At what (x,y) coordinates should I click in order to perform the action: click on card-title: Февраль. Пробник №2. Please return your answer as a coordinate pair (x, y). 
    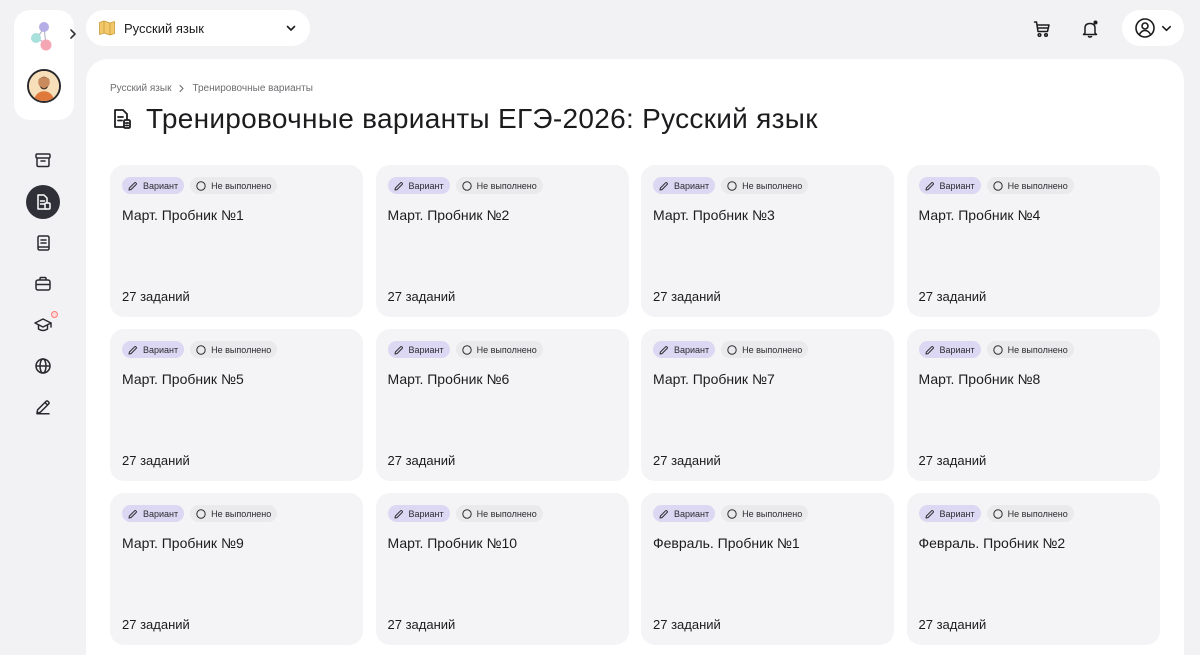
    Looking at the image, I should click on (992, 543).